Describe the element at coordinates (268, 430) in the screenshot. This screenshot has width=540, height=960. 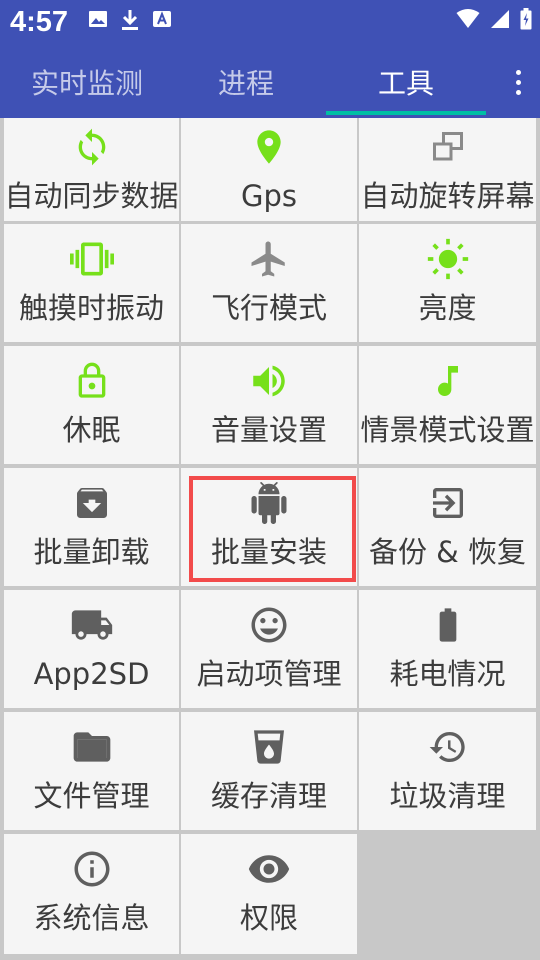
I see `tool-label: 音量设置` at that location.